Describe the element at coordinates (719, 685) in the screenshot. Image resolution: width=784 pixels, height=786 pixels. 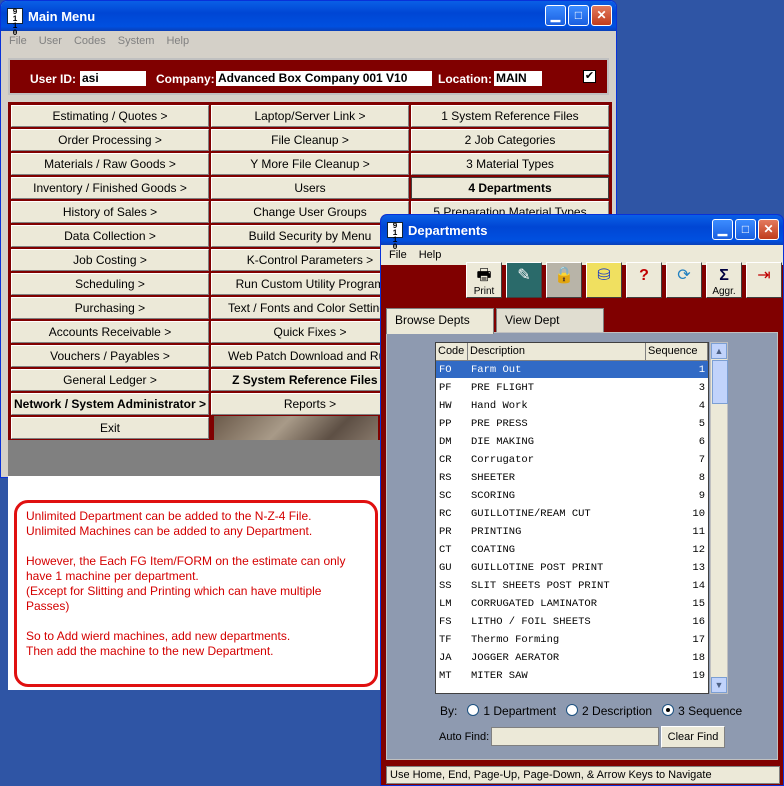
I see `scroll-down-icon: ▼` at that location.